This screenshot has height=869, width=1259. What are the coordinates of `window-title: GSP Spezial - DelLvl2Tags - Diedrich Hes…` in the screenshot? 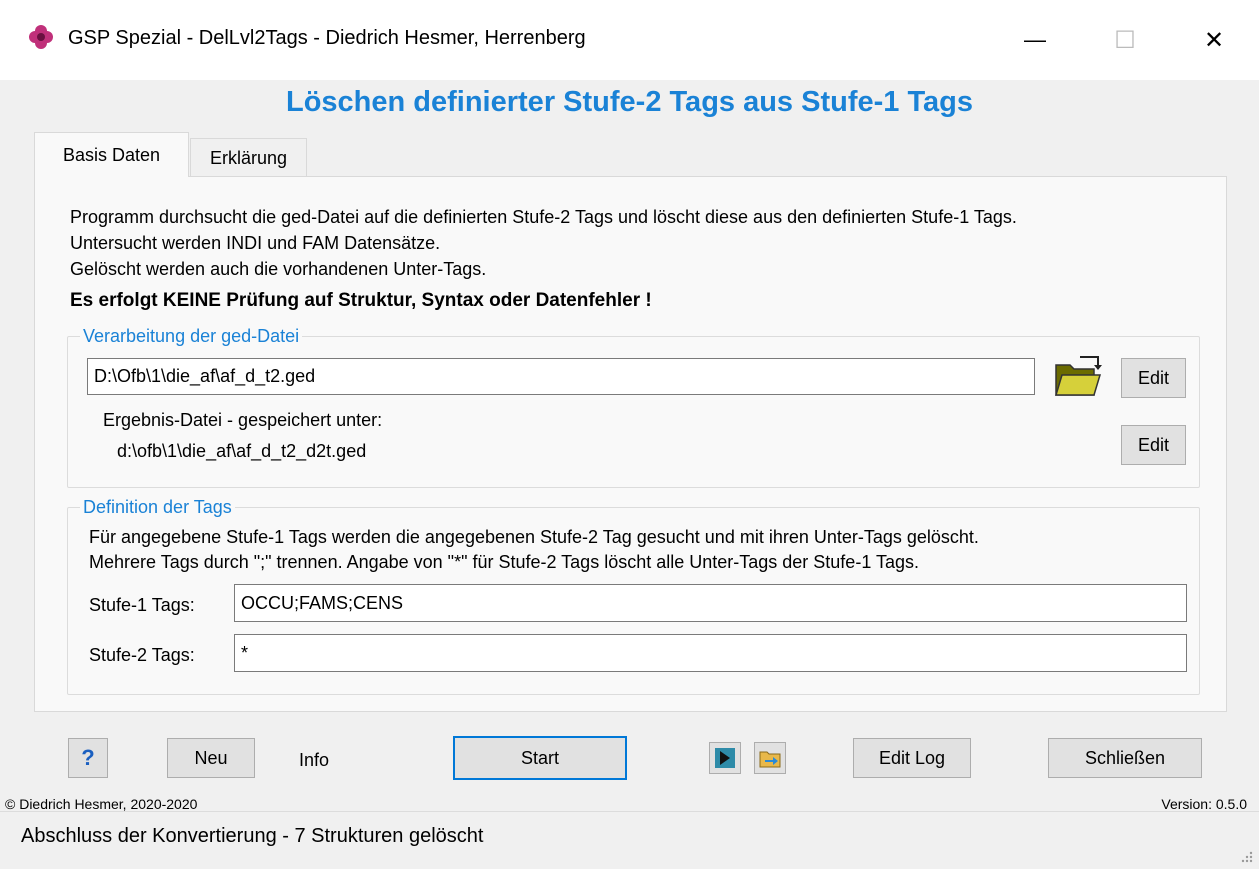 It's located at (327, 38).